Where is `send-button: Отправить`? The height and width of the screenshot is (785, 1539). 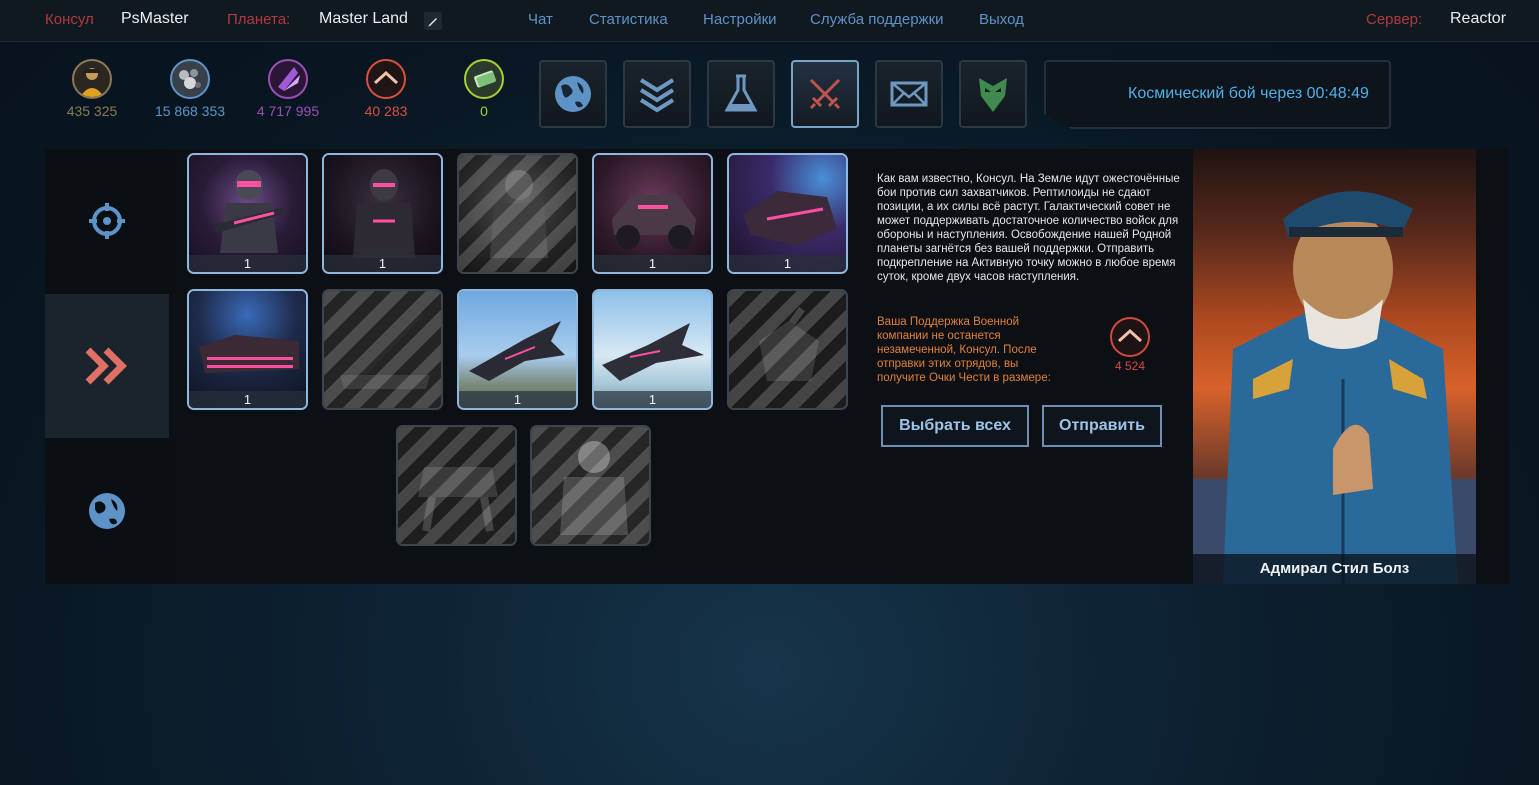 send-button: Отправить is located at coordinates (1102, 426).